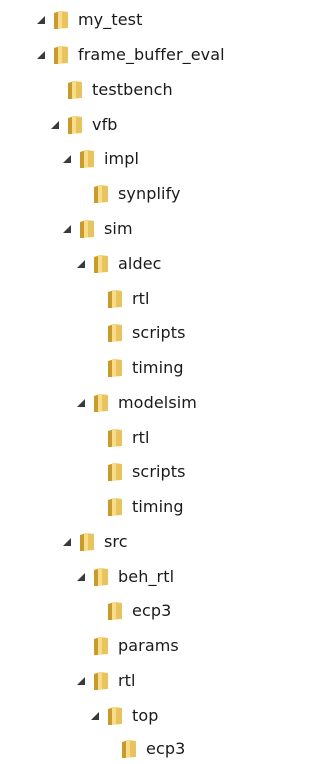 The image size is (320, 764). I want to click on tree-node-label: my_test, so click(110, 19).